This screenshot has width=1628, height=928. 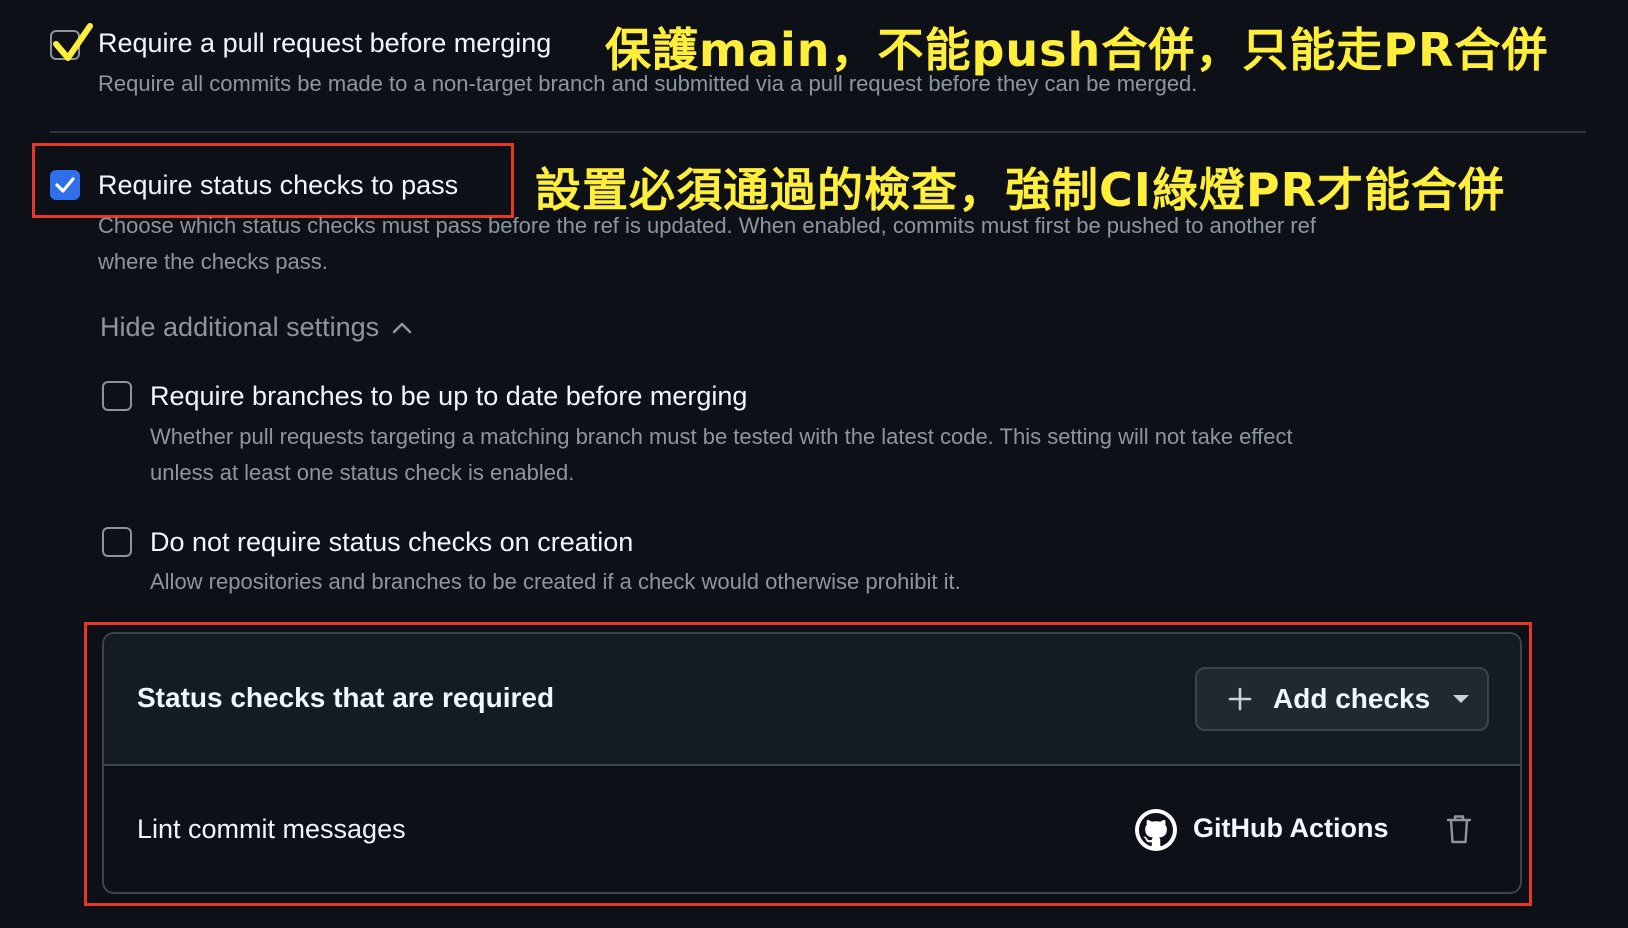 What do you see at coordinates (1291, 828) in the screenshot?
I see `status-check-source: GitHub Actions` at bounding box center [1291, 828].